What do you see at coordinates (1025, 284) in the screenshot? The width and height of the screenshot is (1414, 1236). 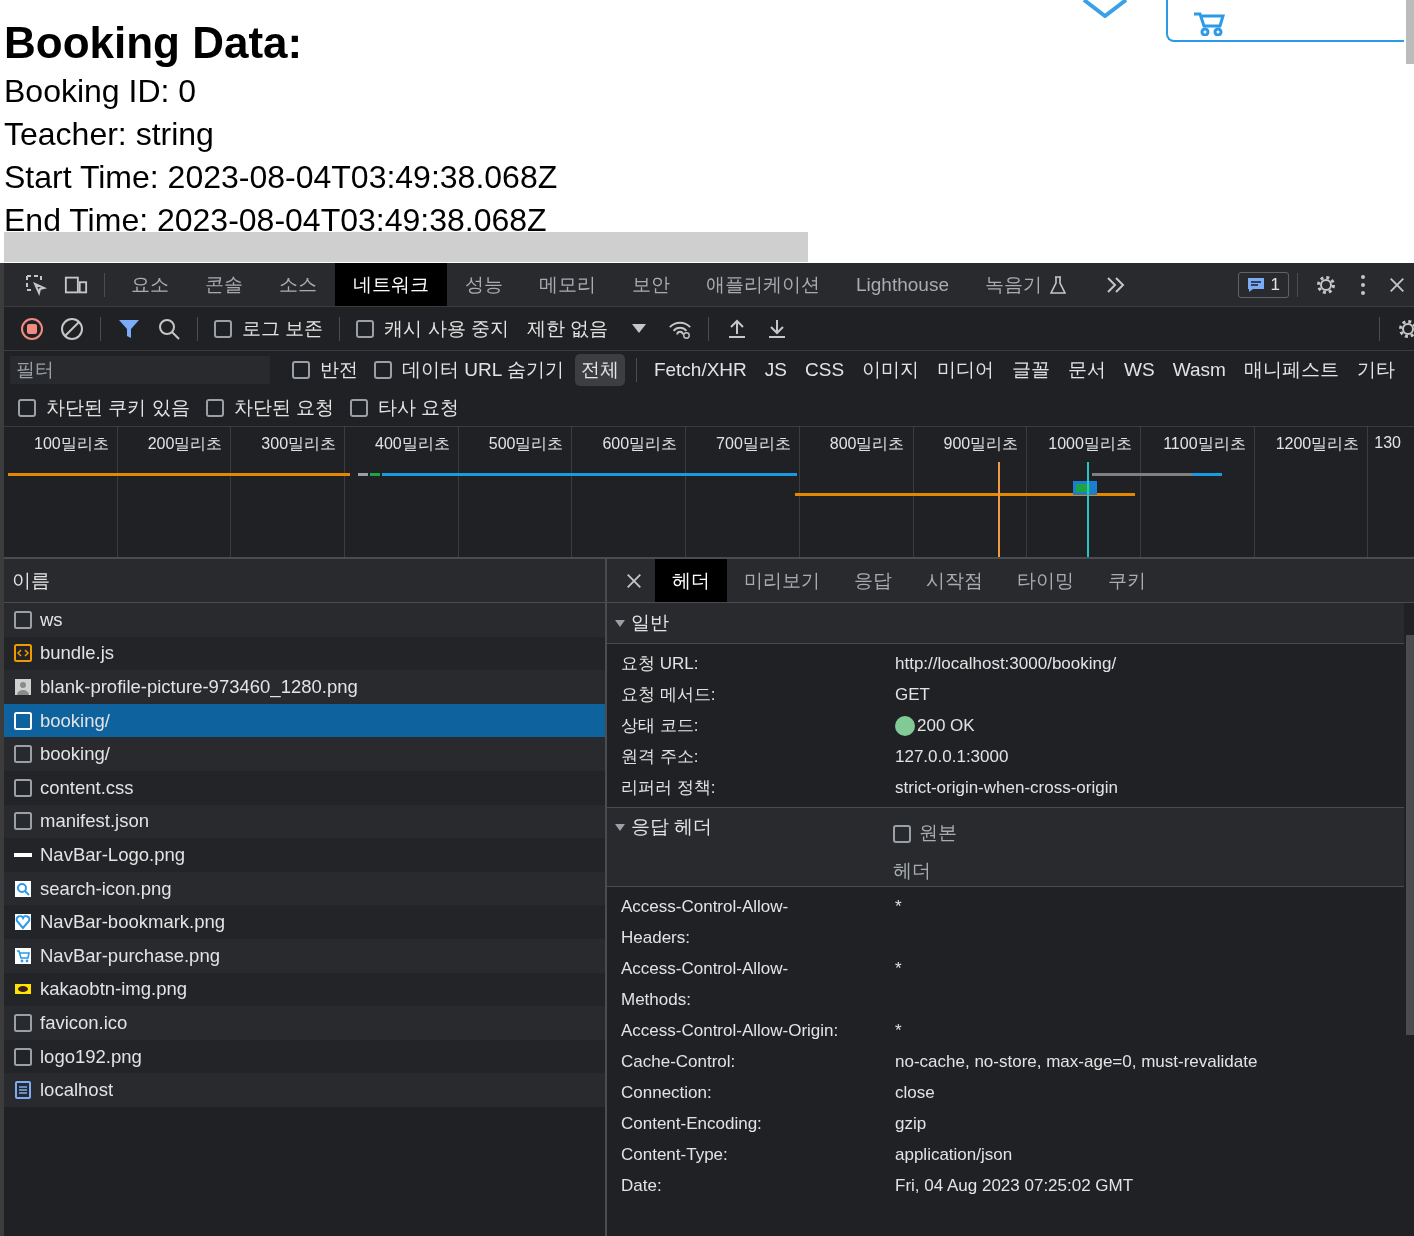 I see `panel-tab: 녹음기` at bounding box center [1025, 284].